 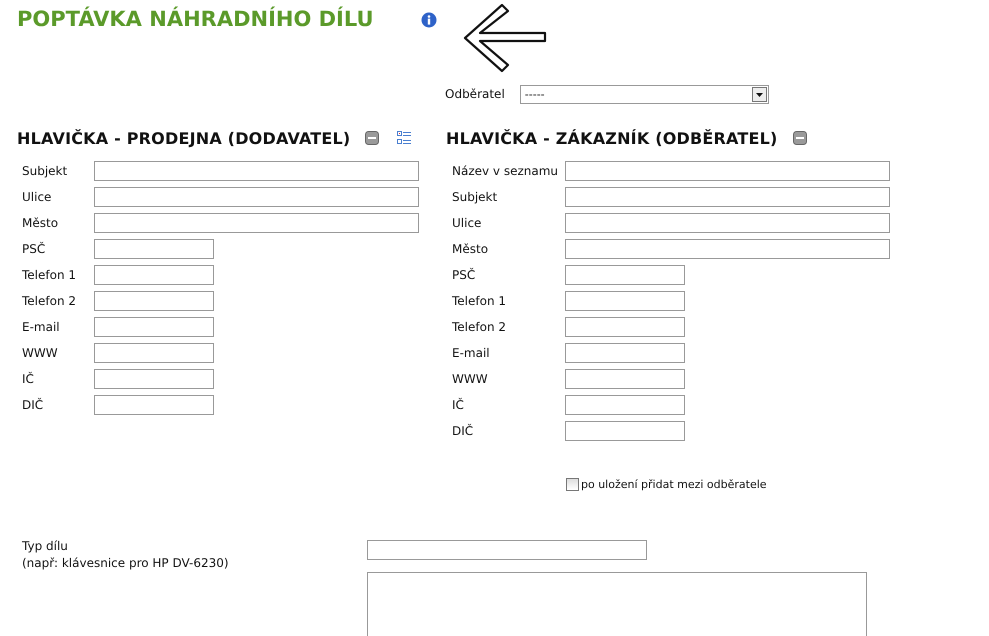 What do you see at coordinates (612, 138) in the screenshot?
I see `section-heading: HLAVIČKA - ZÁKAZNÍK (ODBĚRATEL)` at bounding box center [612, 138].